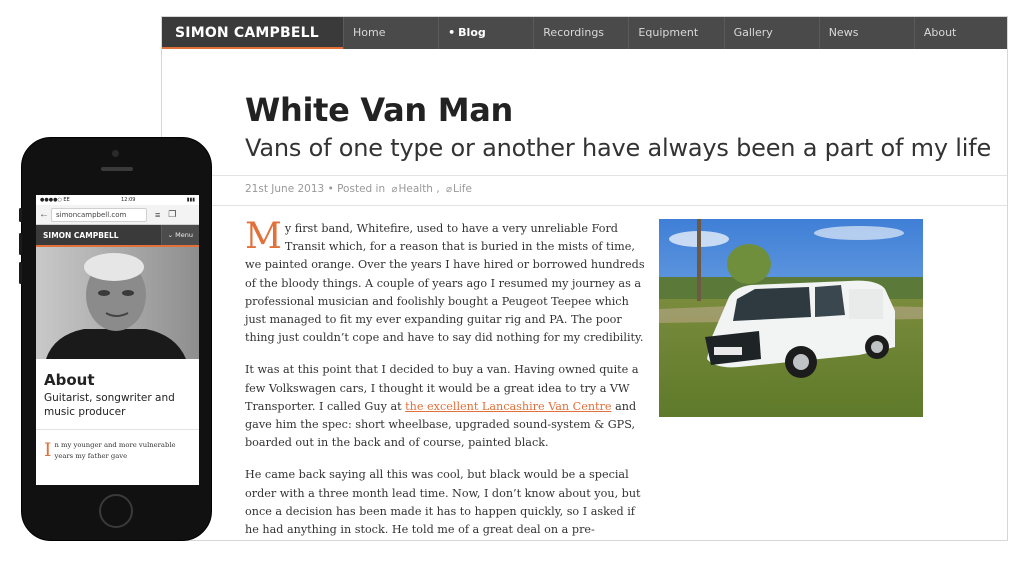  What do you see at coordinates (462, 189) in the screenshot?
I see `tag-link-life: Life` at bounding box center [462, 189].